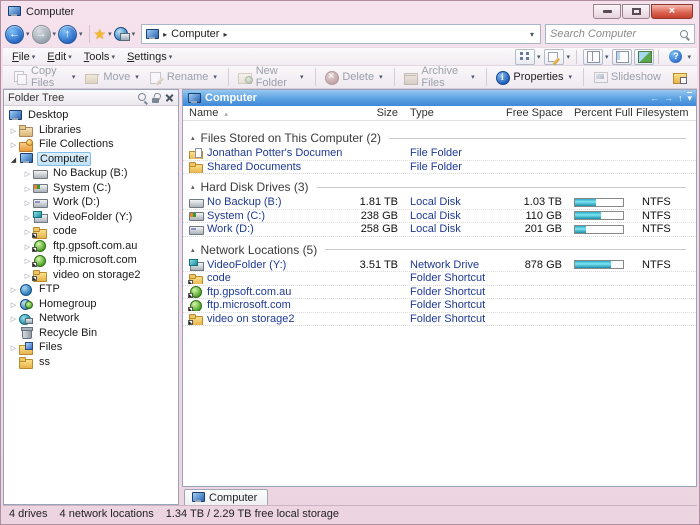 The height and width of the screenshot is (525, 700). Describe the element at coordinates (91, 188) in the screenshot. I see `tree-item-system-c: System (C:)` at that location.